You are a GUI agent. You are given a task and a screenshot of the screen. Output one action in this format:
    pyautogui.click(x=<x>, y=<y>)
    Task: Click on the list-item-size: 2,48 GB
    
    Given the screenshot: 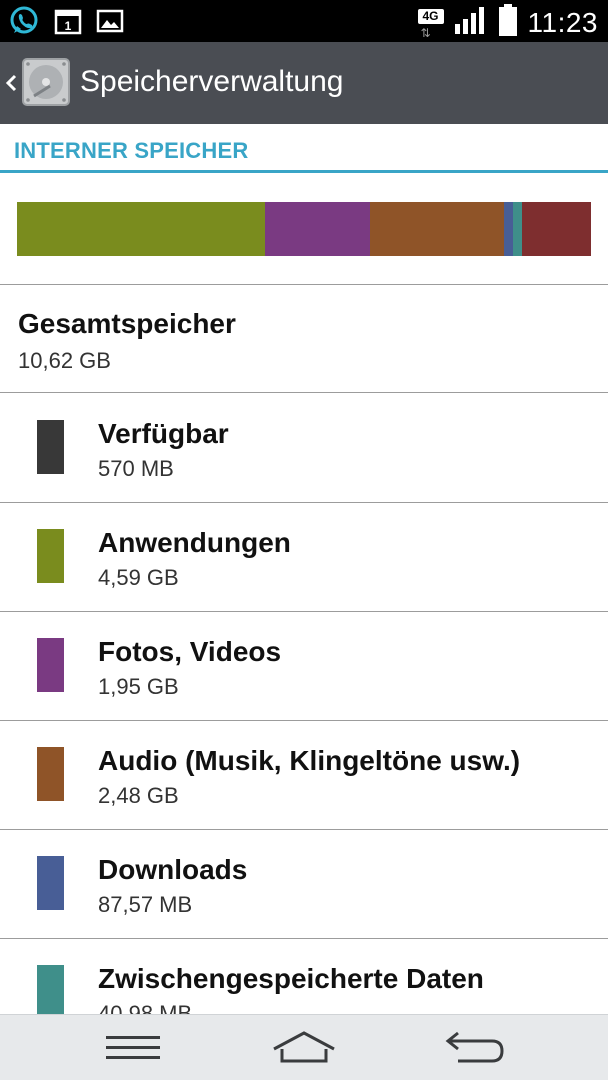 What is the action you would take?
    pyautogui.click(x=138, y=795)
    